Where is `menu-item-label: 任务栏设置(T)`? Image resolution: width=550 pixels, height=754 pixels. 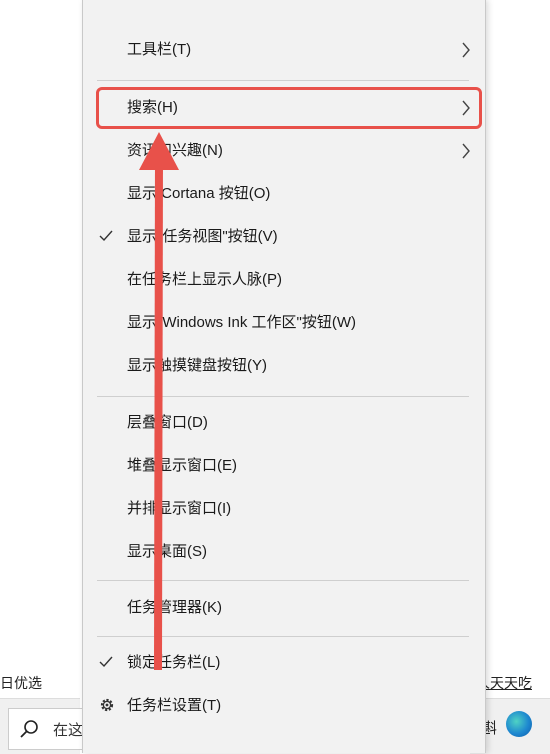
menu-item-label: 任务栏设置(T) is located at coordinates (174, 705).